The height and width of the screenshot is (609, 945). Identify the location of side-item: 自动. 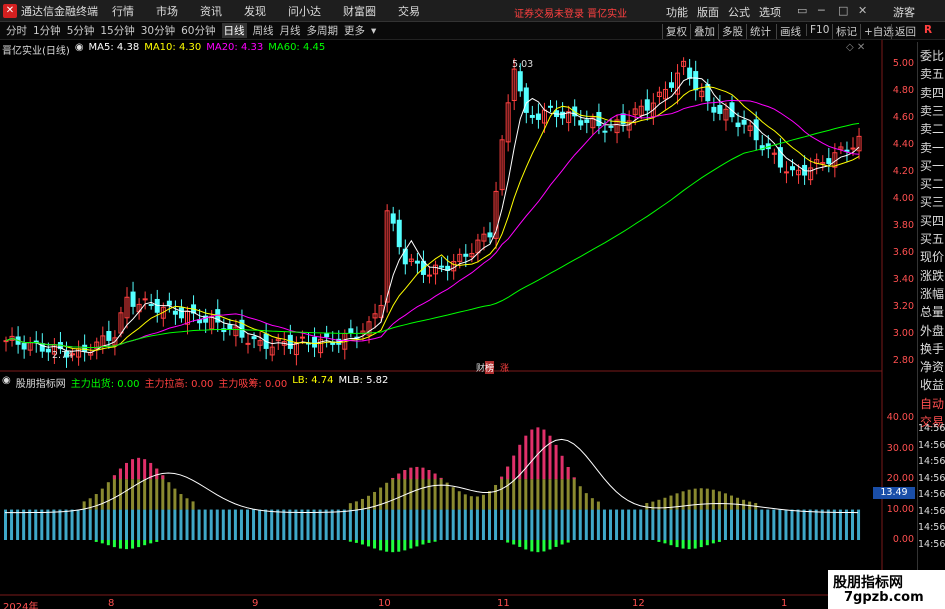
(932, 403).